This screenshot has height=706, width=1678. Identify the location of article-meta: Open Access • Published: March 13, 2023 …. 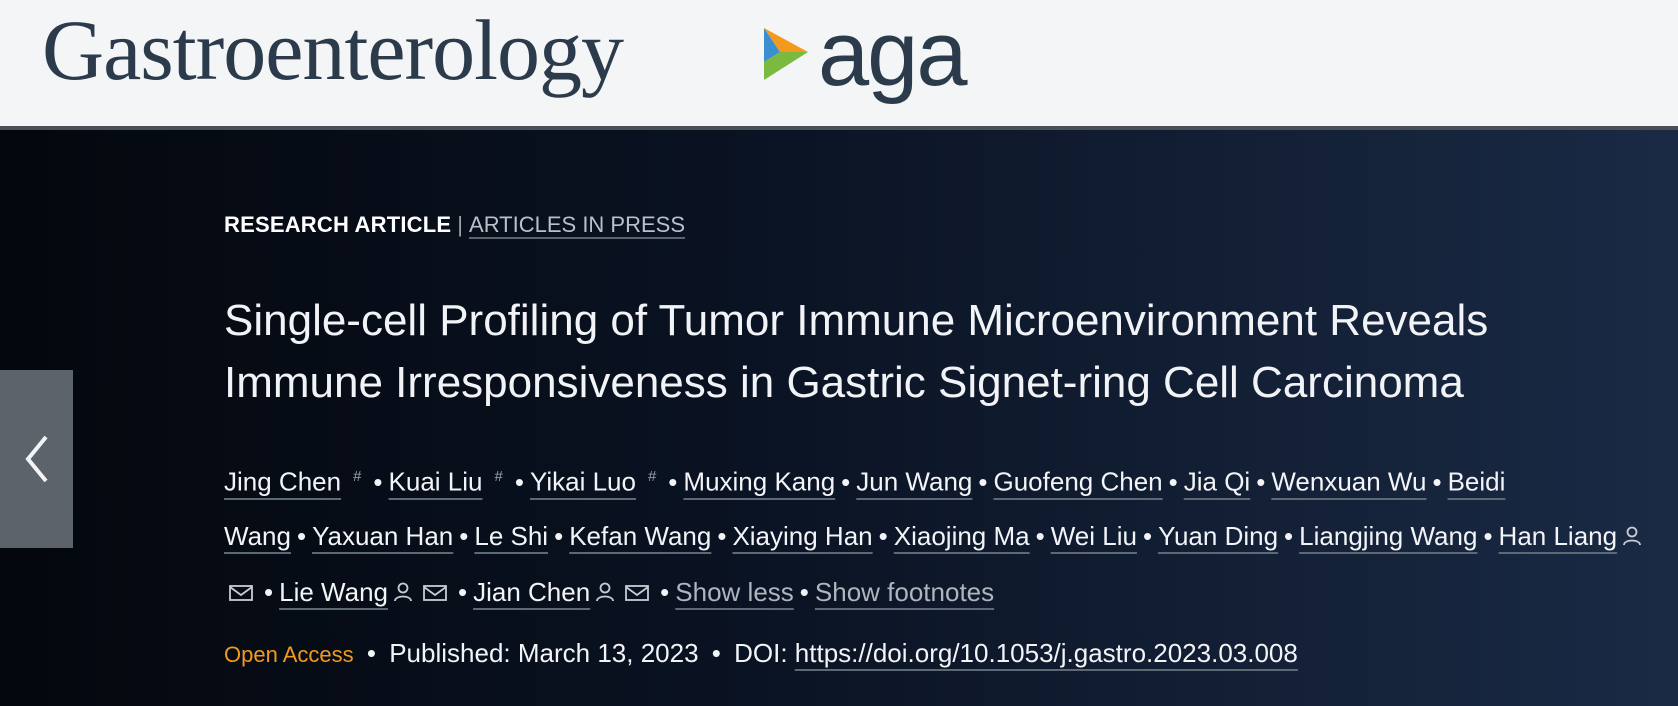
(761, 653).